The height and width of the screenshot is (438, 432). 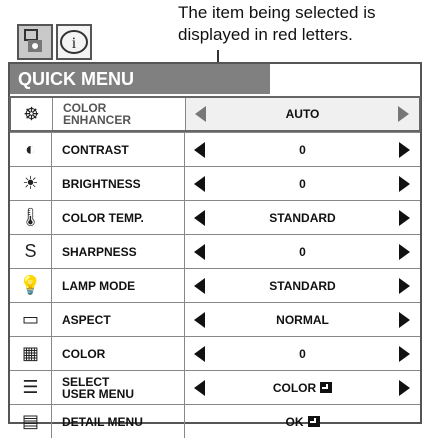 I want to click on menu-row-label-line: DETAIL MENU, so click(x=102, y=421).